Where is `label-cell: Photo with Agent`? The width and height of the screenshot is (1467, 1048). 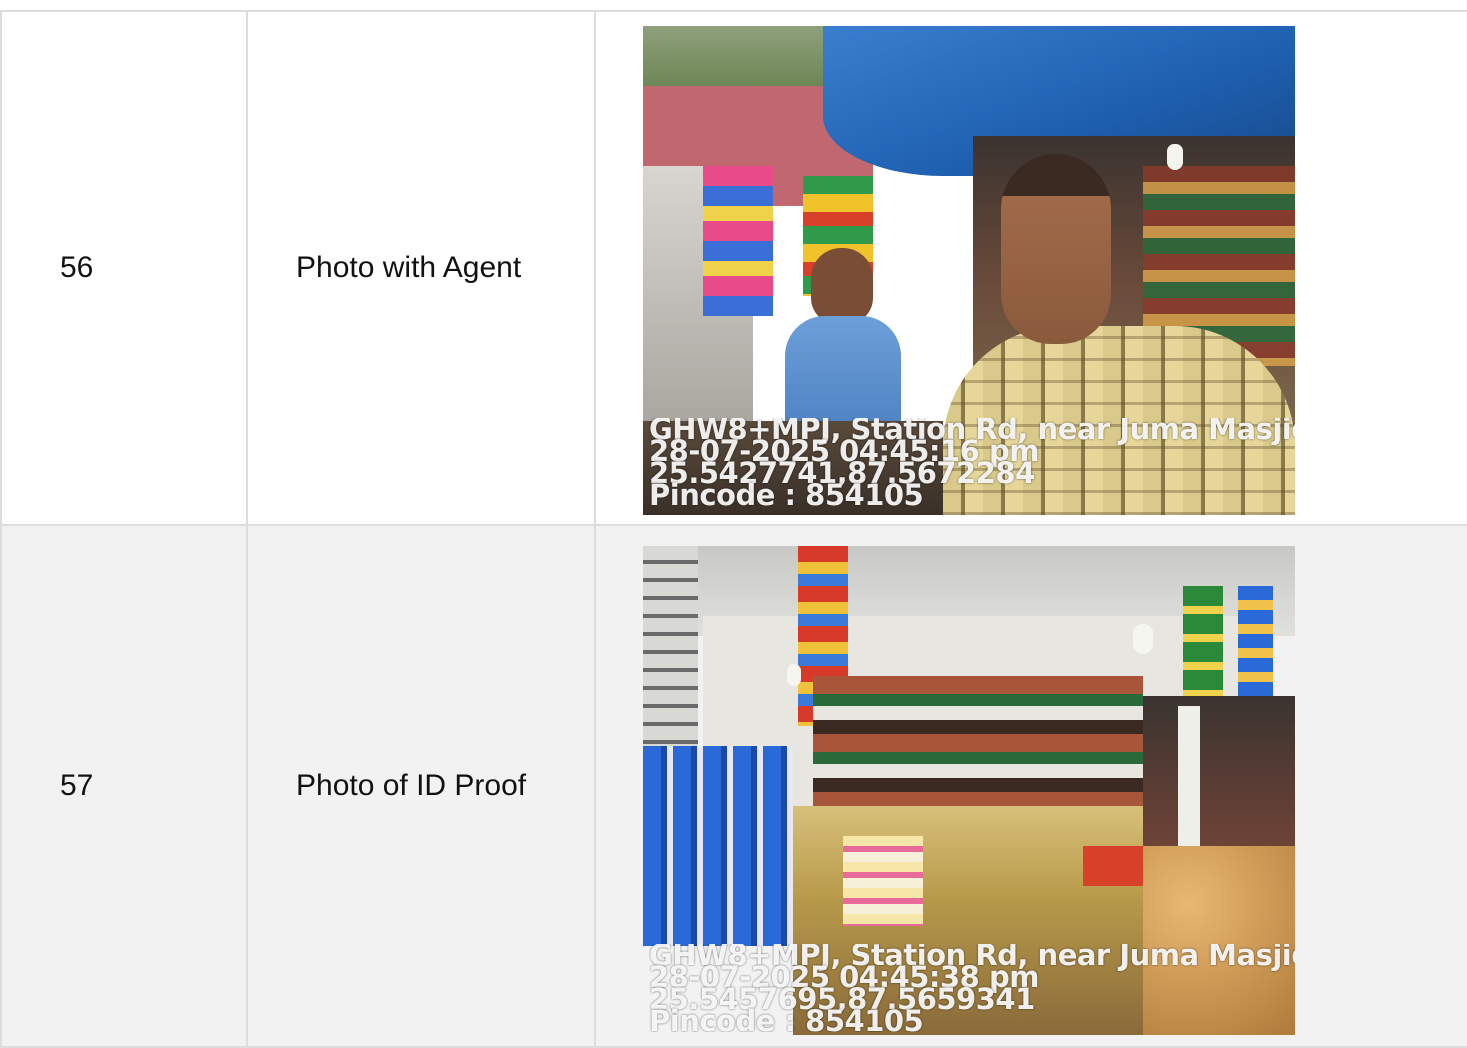 label-cell: Photo with Agent is located at coordinates (421, 268).